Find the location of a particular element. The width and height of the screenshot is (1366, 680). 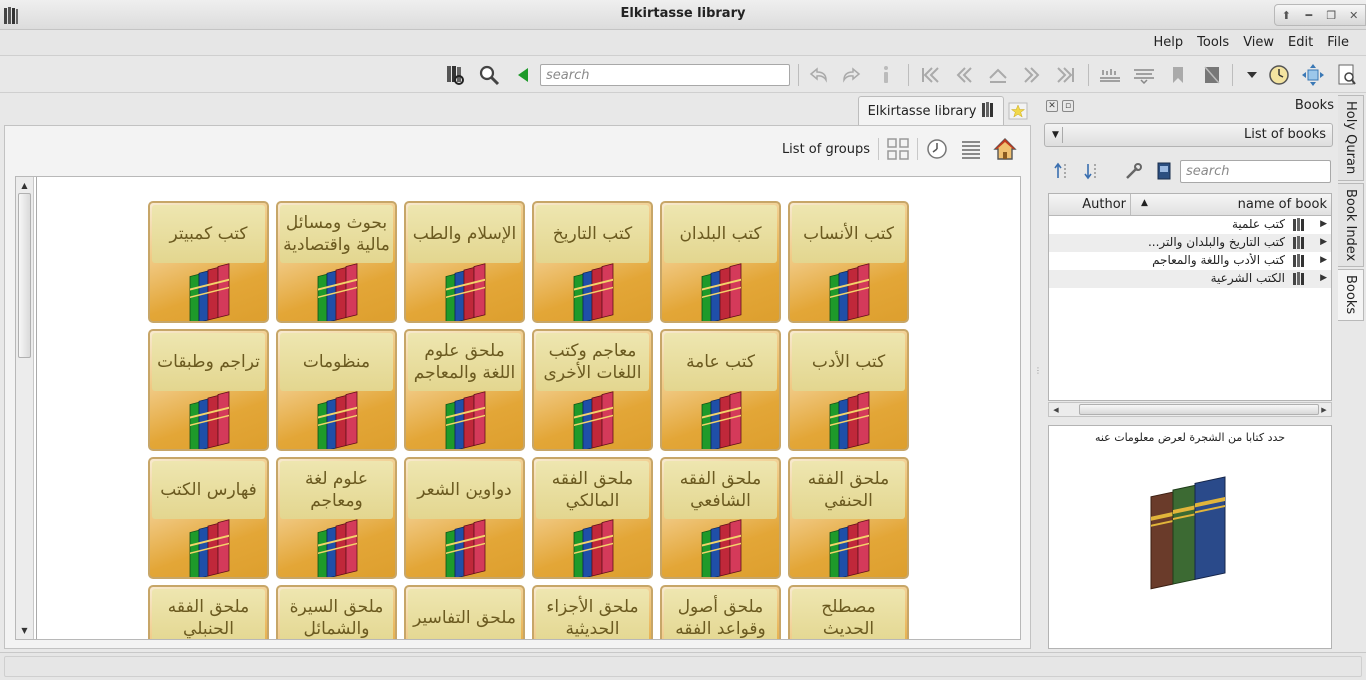

zoom-icon is located at coordinates (489, 75).